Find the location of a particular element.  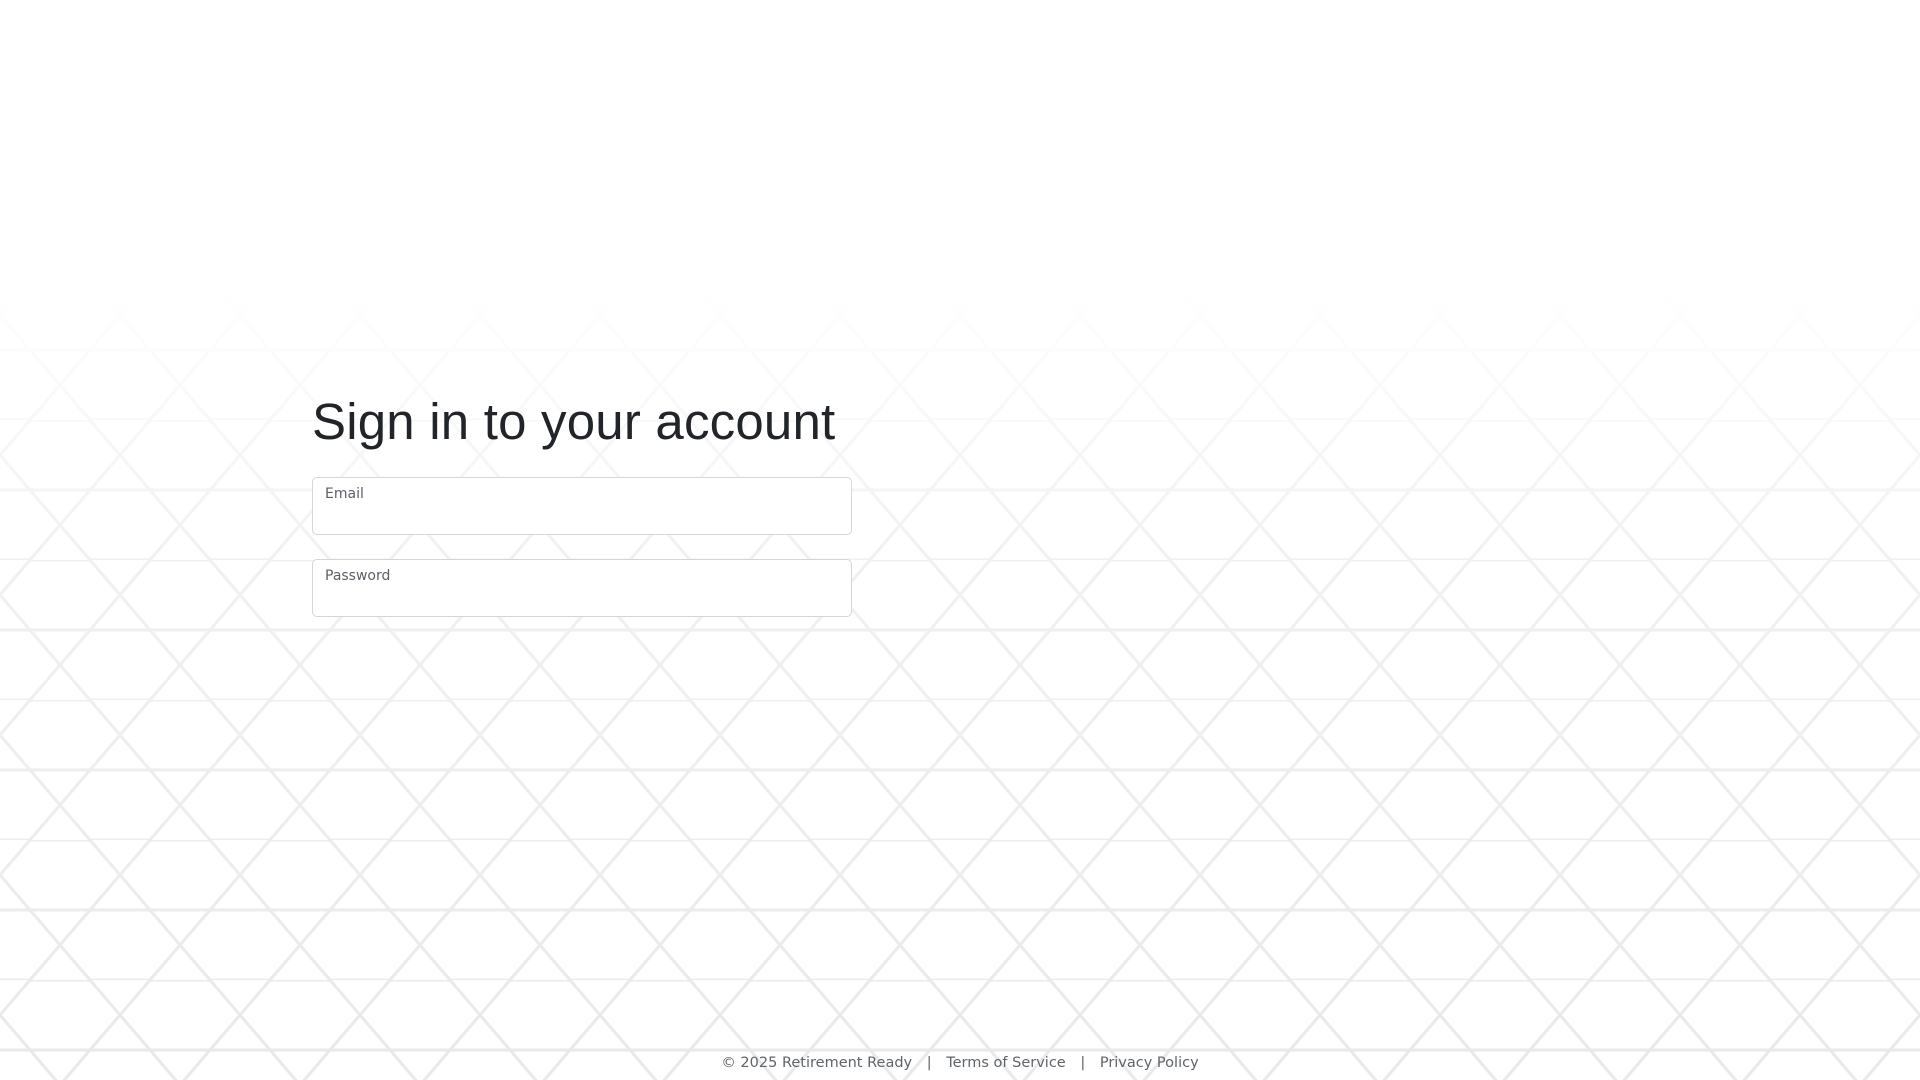

privacy-policy-link: Privacy Policy is located at coordinates (1149, 1063).